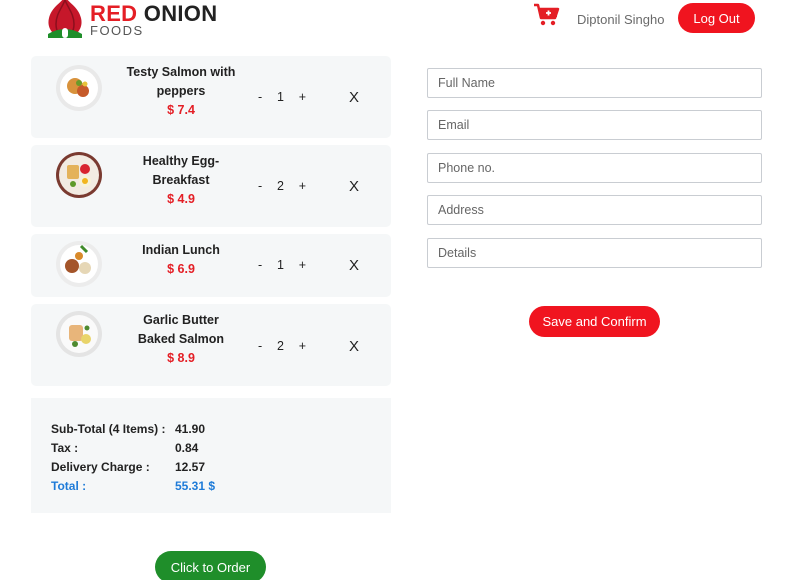 The image size is (791, 580). What do you see at coordinates (117, 30) in the screenshot?
I see `brand-subtitle: FOODS` at bounding box center [117, 30].